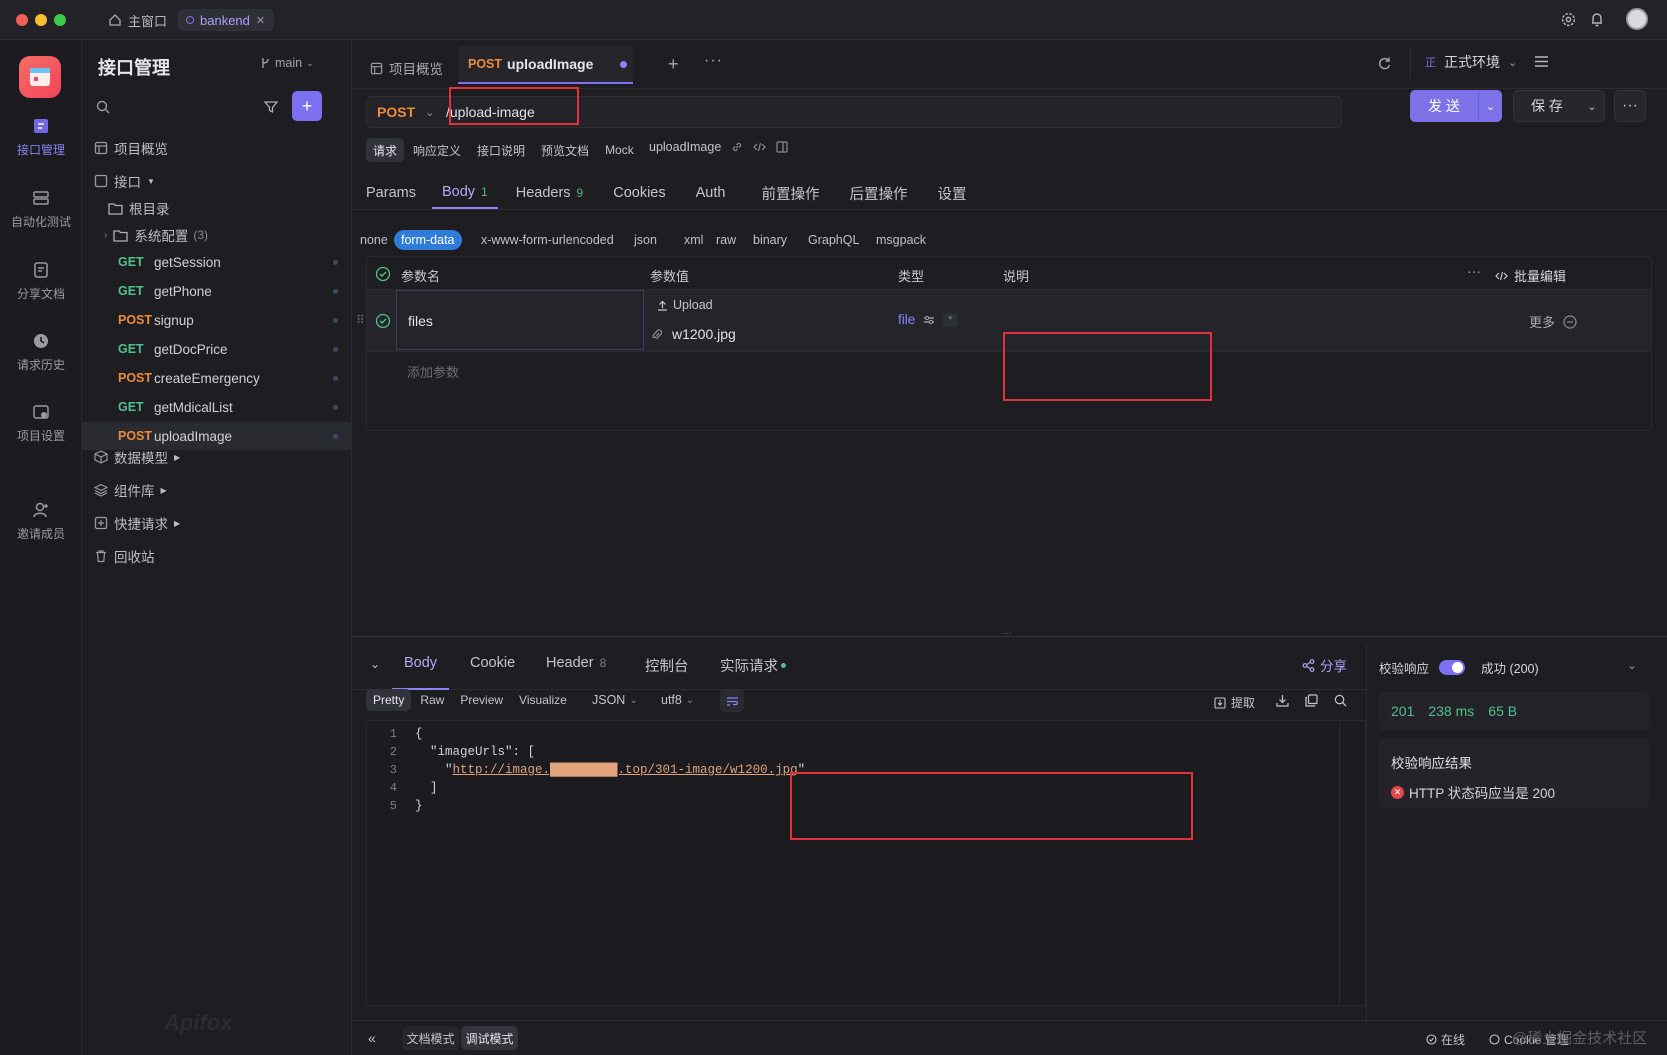  I want to click on notification-bell-icon, so click(1597, 19).